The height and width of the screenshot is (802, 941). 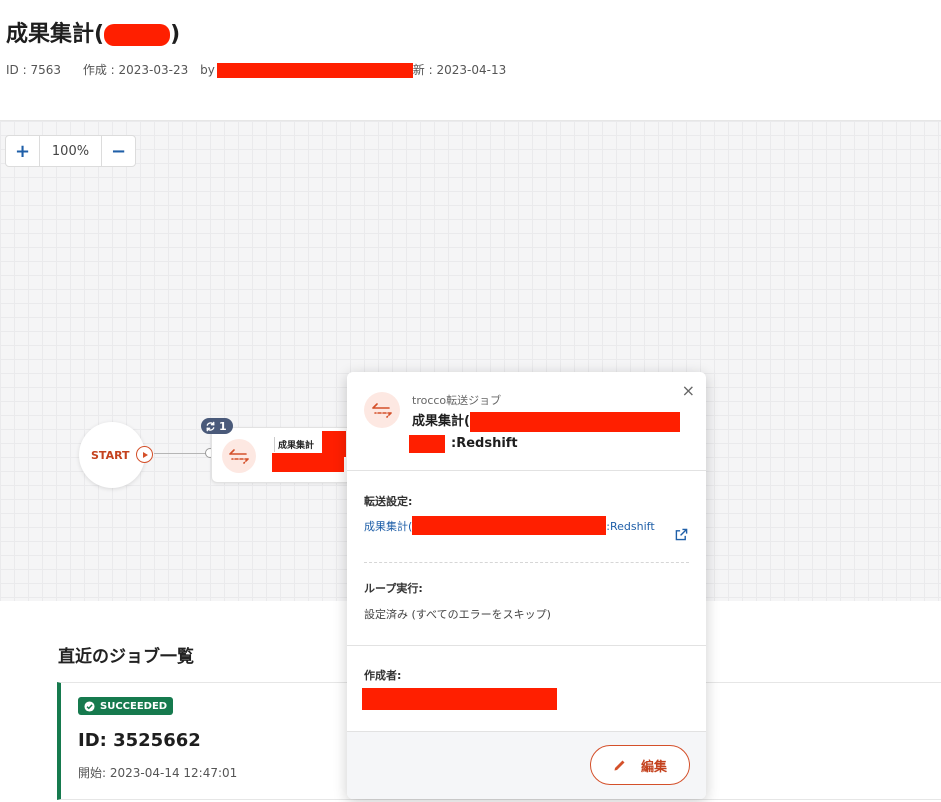 What do you see at coordinates (681, 535) in the screenshot?
I see `external-link-icon` at bounding box center [681, 535].